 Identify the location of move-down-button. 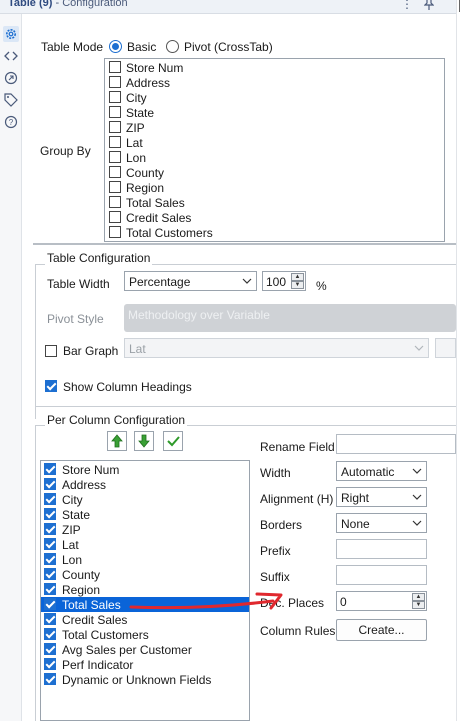
(144, 441).